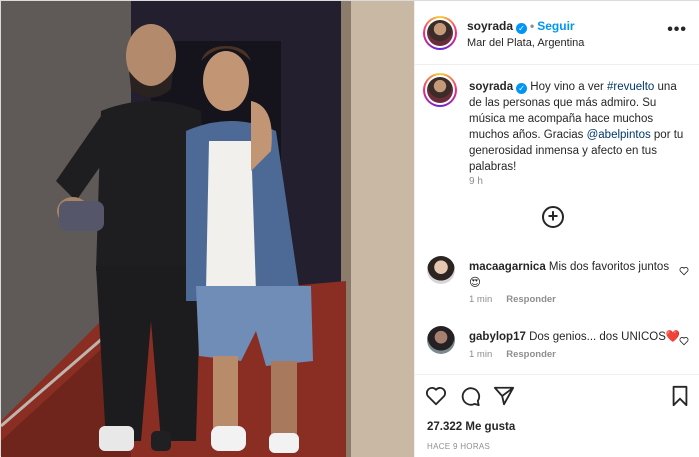 The image size is (699, 457). I want to click on post-location: Mar del Plata, Argentina, so click(525, 43).